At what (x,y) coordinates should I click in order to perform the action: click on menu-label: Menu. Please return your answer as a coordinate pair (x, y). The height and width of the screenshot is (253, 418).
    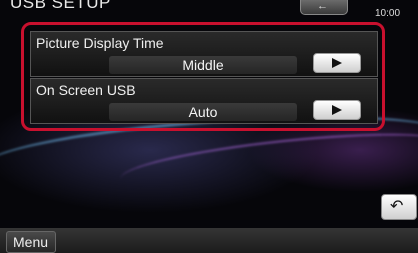
    Looking at the image, I should click on (31, 242).